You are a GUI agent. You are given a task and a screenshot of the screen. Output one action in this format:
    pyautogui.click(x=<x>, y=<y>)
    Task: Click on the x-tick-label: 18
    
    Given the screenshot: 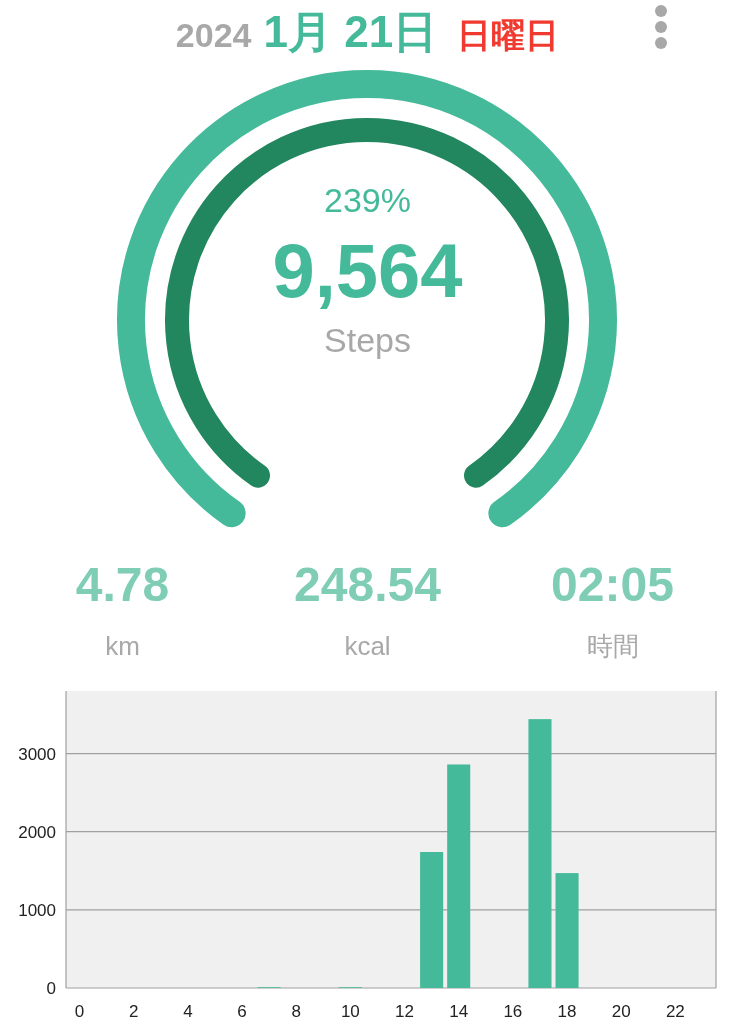 What is the action you would take?
    pyautogui.click(x=567, y=1011)
    